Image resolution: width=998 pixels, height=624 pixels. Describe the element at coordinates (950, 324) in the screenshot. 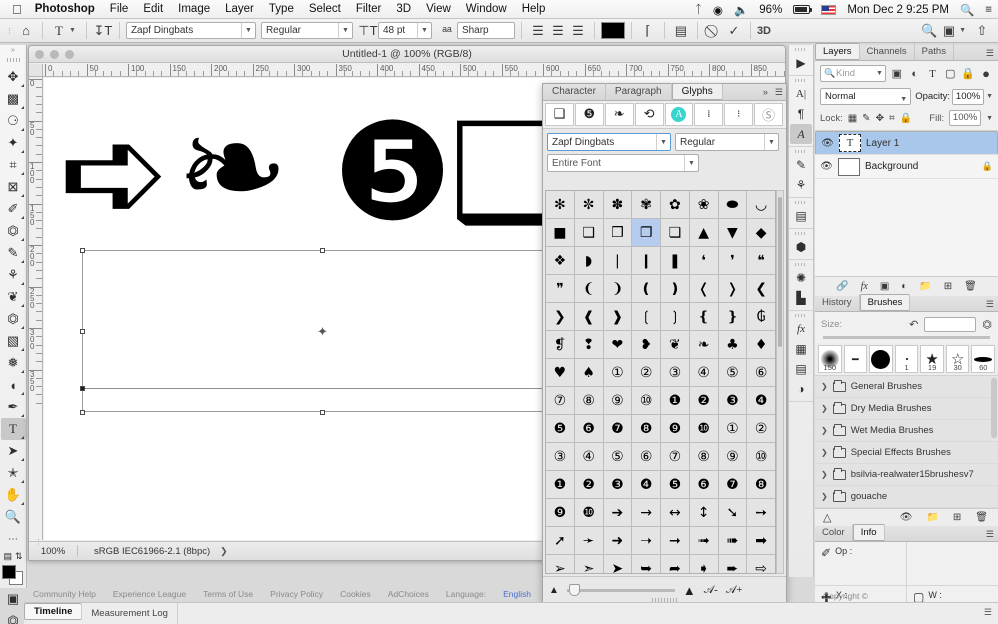

I see `brush-size-input` at that location.